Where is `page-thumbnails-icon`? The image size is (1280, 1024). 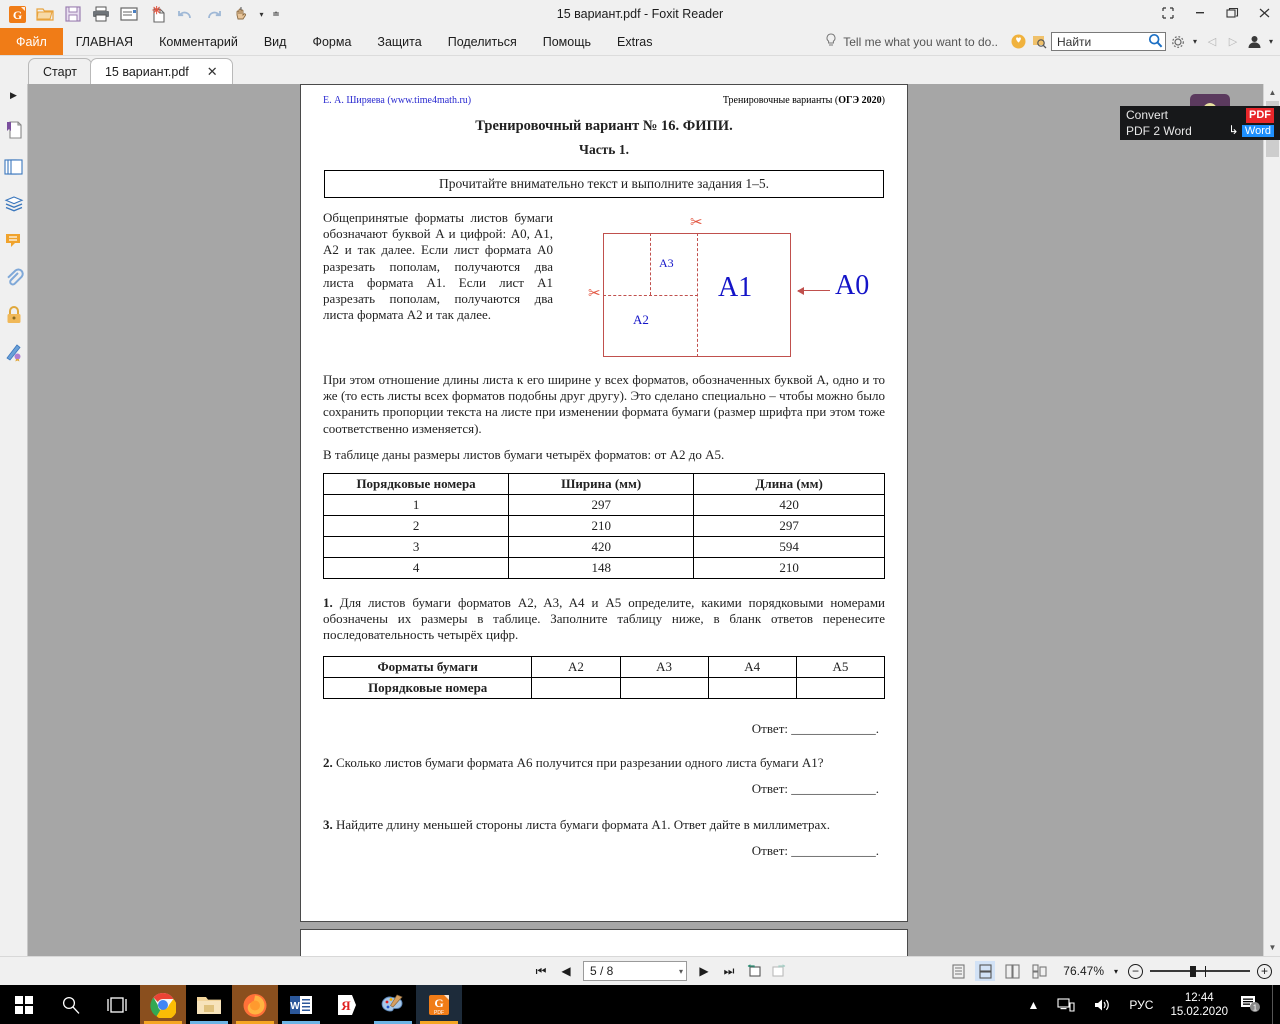 page-thumbnails-icon is located at coordinates (14, 167).